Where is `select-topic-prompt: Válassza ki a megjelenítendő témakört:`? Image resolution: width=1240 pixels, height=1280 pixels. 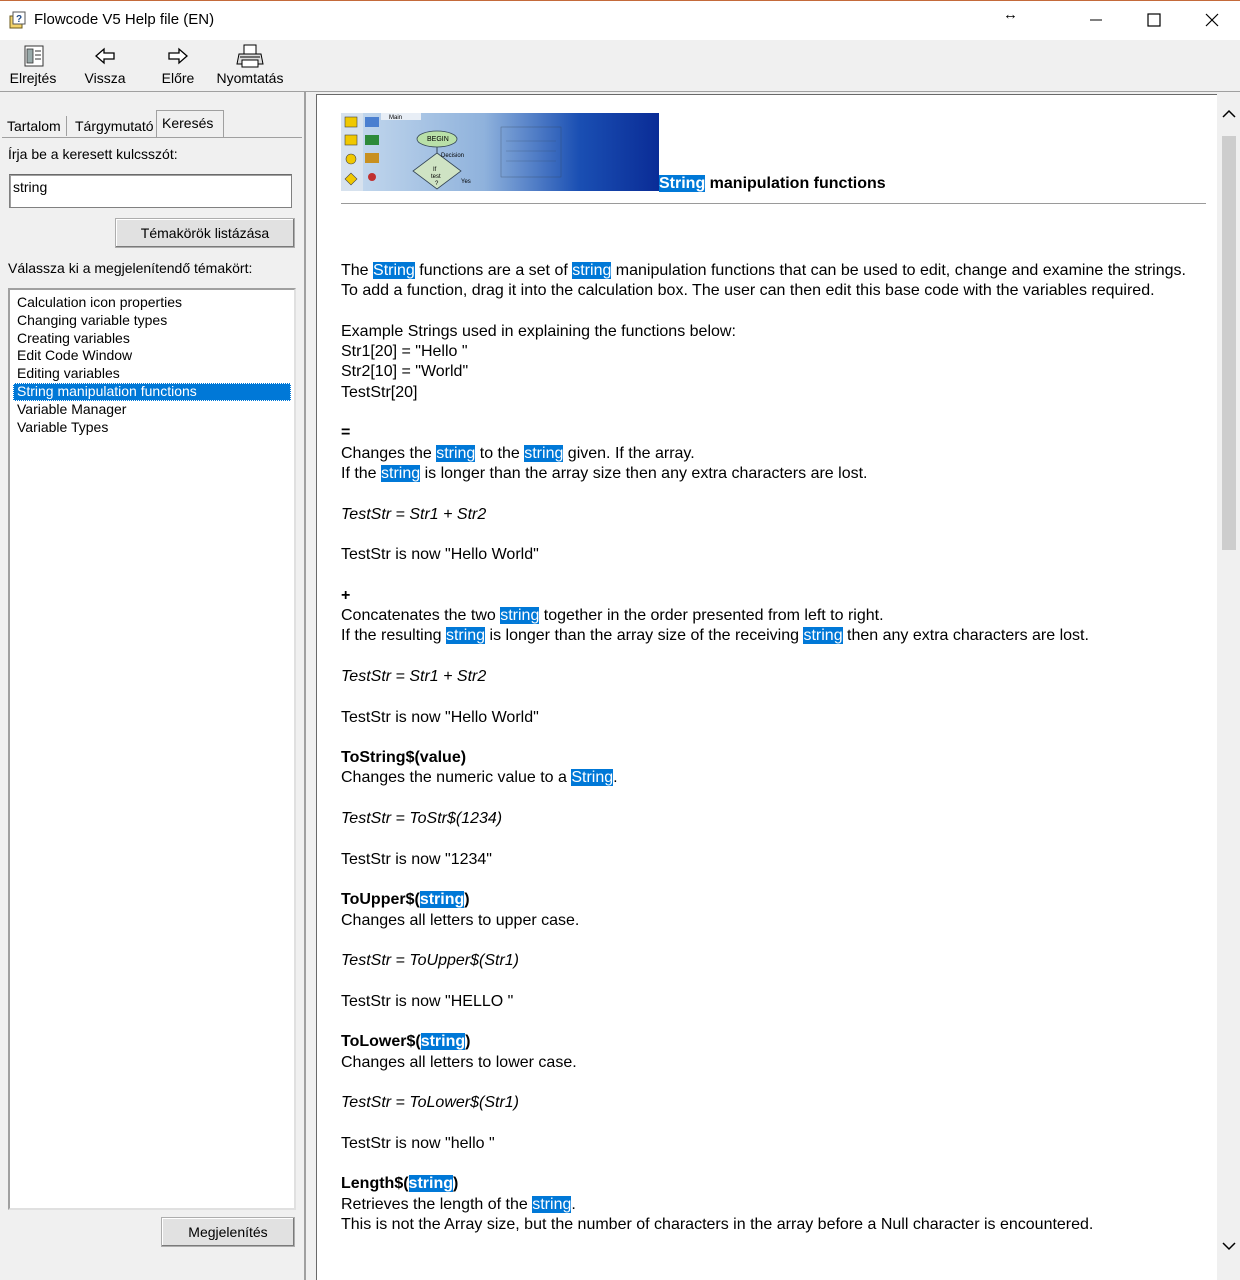
select-topic-prompt: Válassza ki a megjelenítendő témakört: is located at coordinates (130, 268).